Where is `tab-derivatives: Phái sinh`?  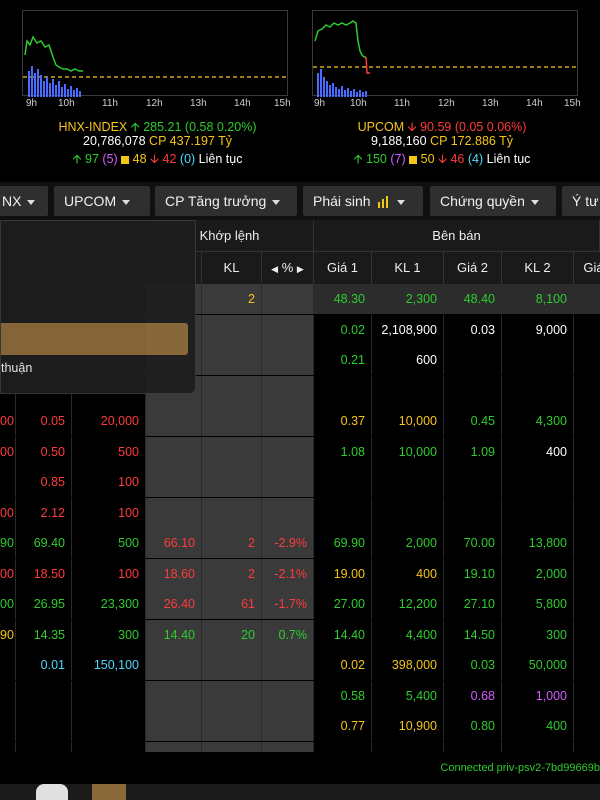
tab-derivatives: Phái sinh is located at coordinates (363, 201).